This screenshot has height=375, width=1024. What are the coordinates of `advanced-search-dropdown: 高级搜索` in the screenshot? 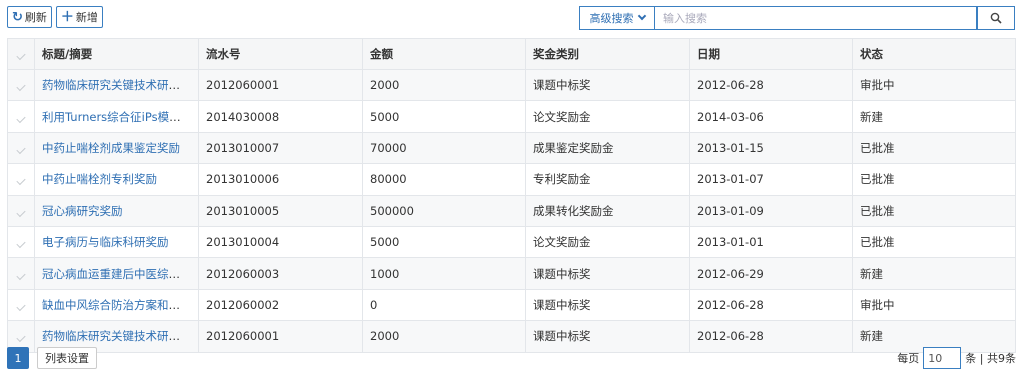 It's located at (617, 18).